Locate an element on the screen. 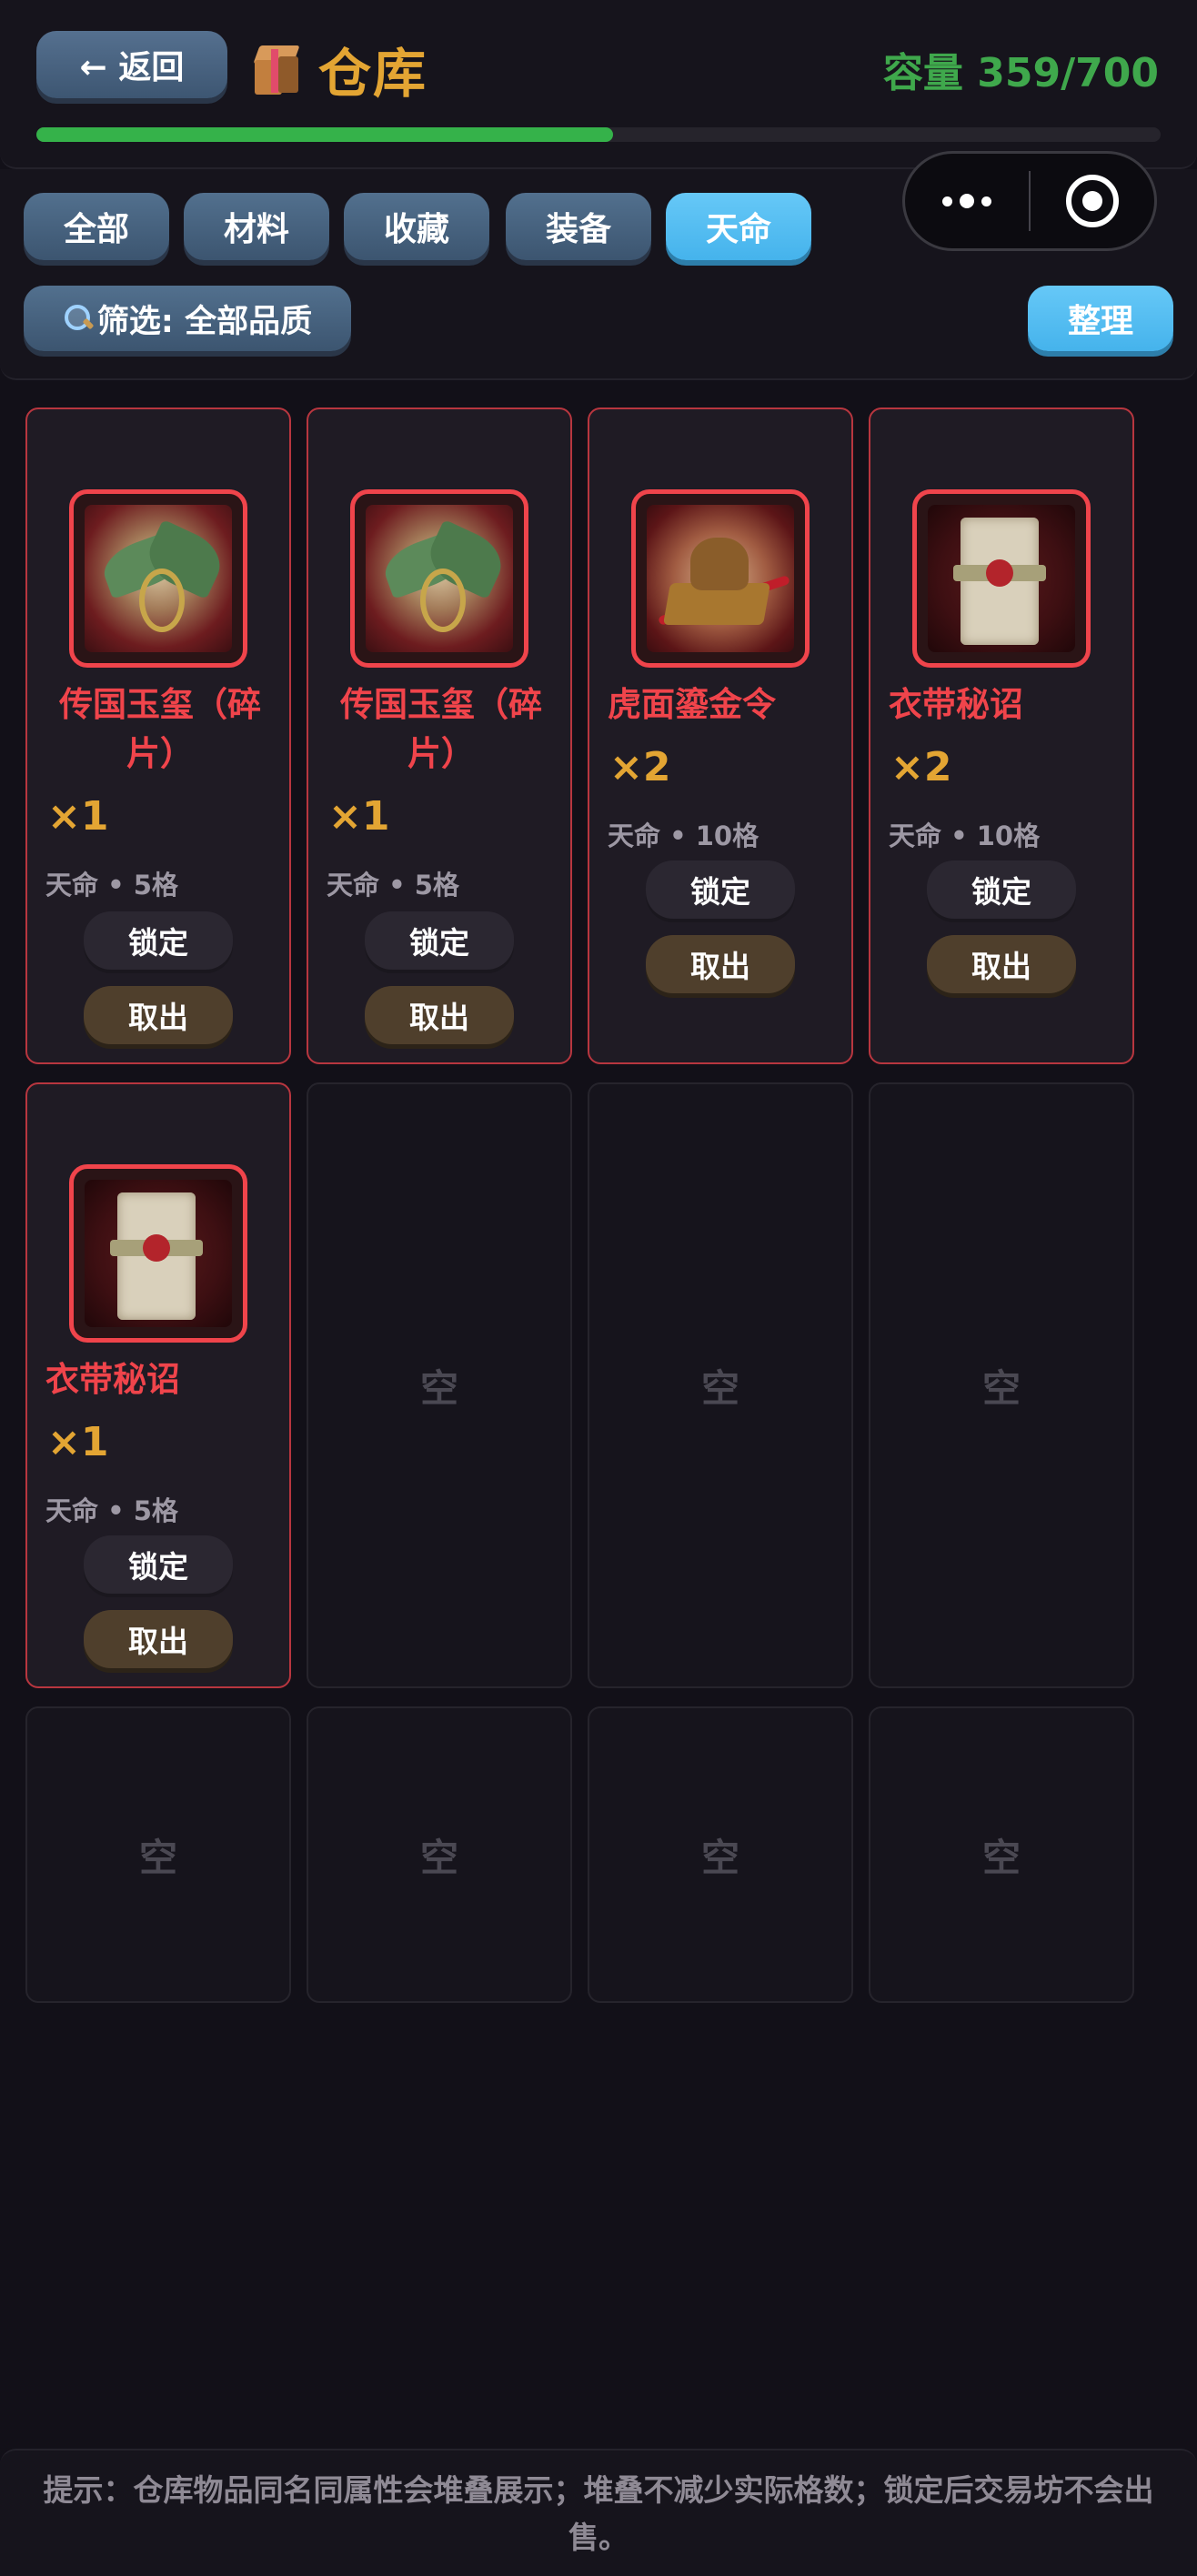 The width and height of the screenshot is (1197, 2576). more-button is located at coordinates (967, 201).